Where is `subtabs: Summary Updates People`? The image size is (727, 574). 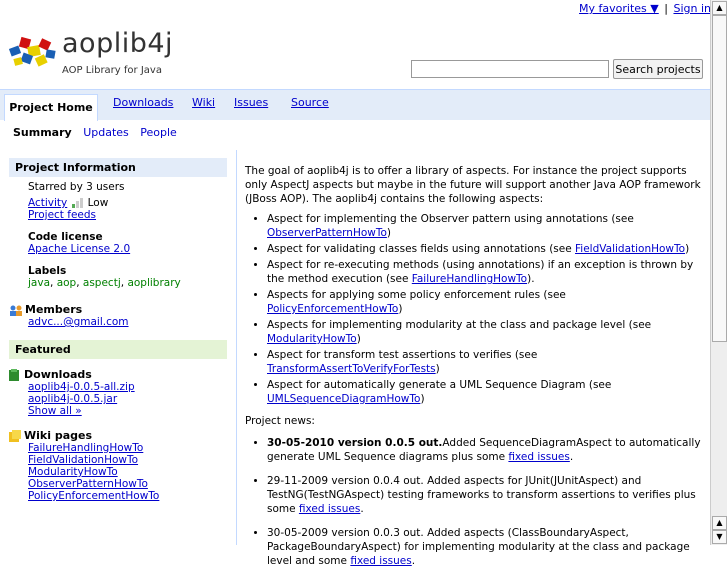
subtabs: Summary Updates People is located at coordinates (99, 132).